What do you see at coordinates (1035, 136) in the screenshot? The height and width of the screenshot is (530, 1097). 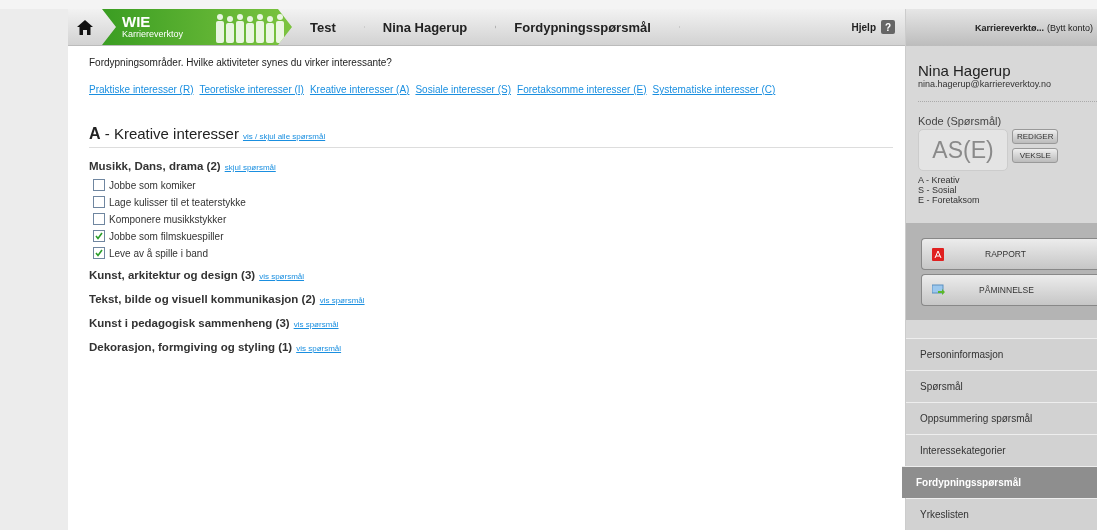 I see `code-button: REDIGER` at bounding box center [1035, 136].